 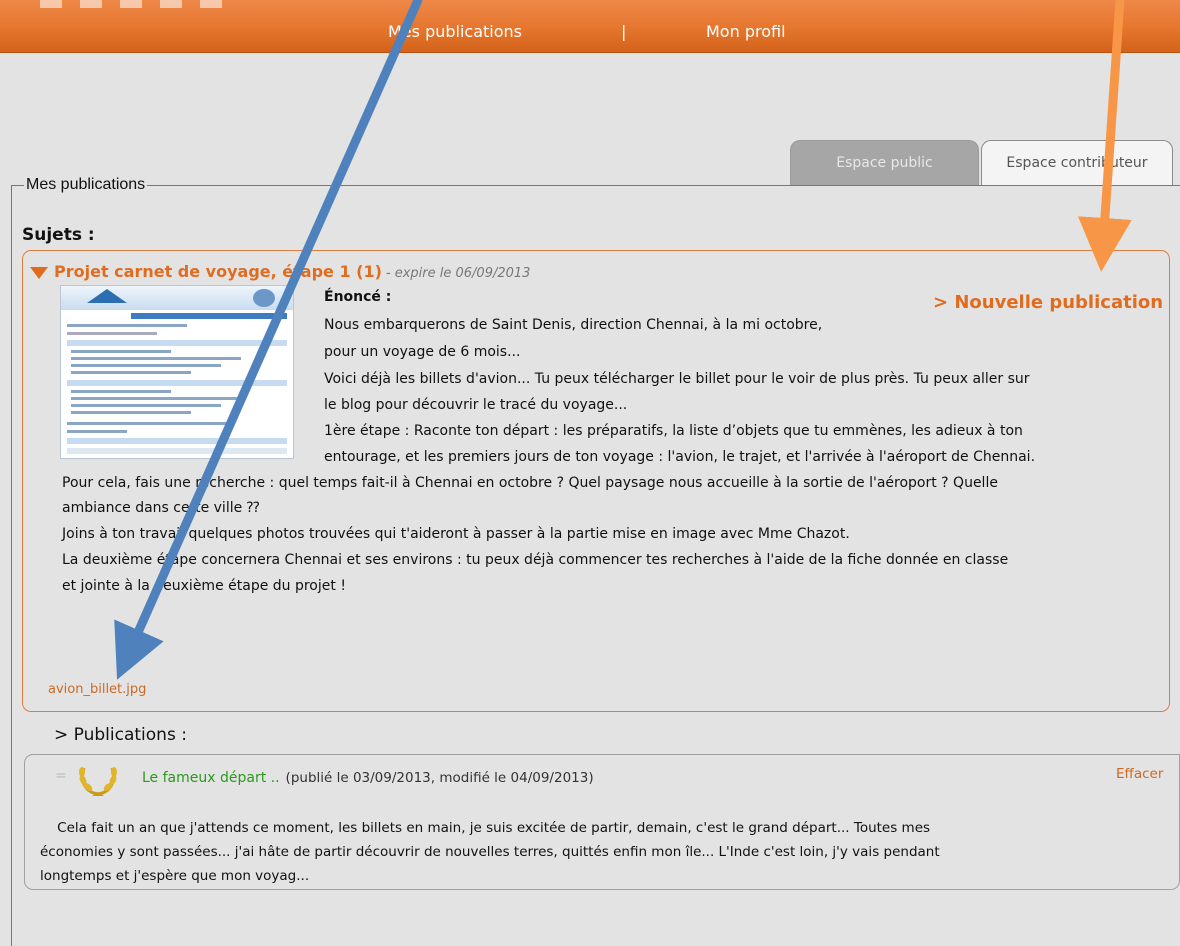 What do you see at coordinates (177, 372) in the screenshot?
I see `ticket-thumbnail-image` at bounding box center [177, 372].